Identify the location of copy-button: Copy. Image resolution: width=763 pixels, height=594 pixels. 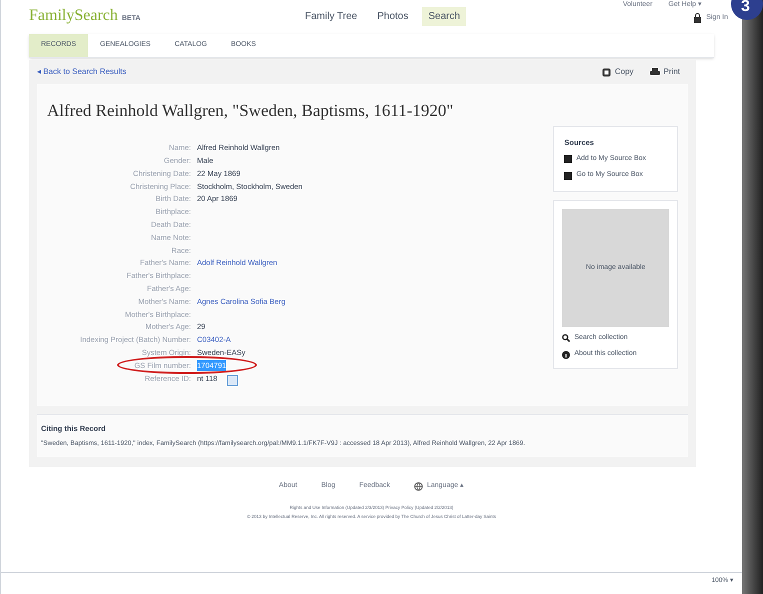
(618, 72).